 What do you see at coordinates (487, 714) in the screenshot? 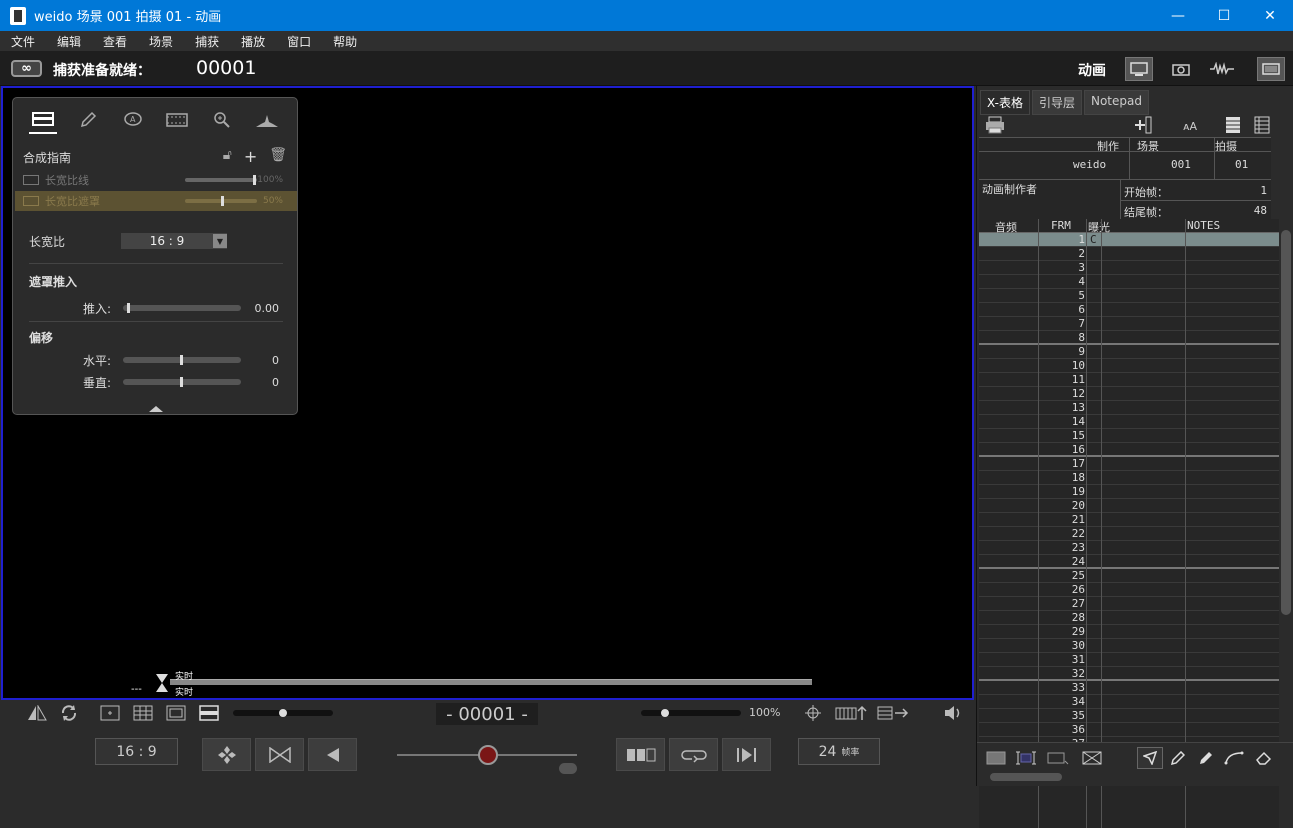
I see `frame-counter-box: - 00001 -` at bounding box center [487, 714].